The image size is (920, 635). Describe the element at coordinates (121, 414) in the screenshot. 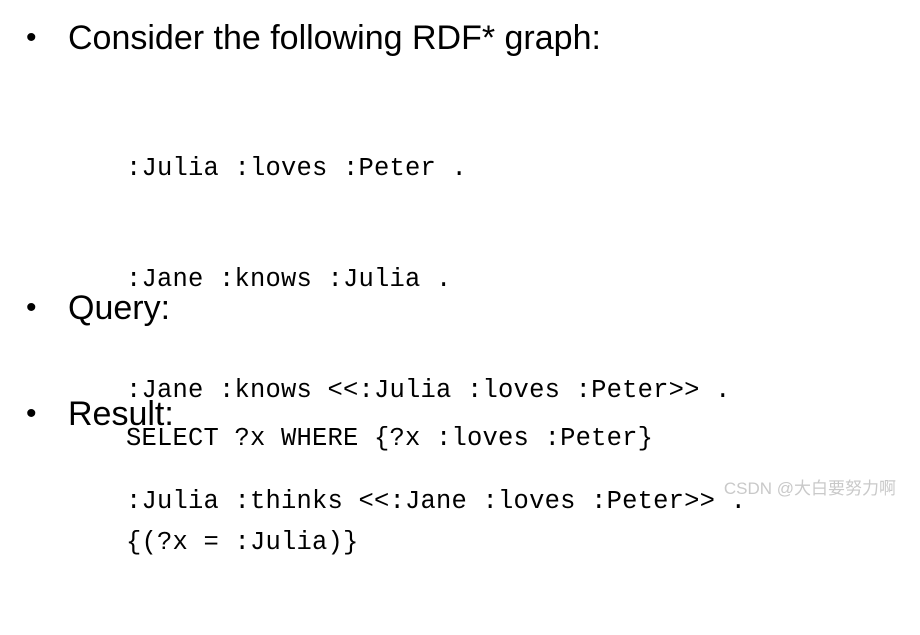

I see `bullet-label-result: Result:` at that location.